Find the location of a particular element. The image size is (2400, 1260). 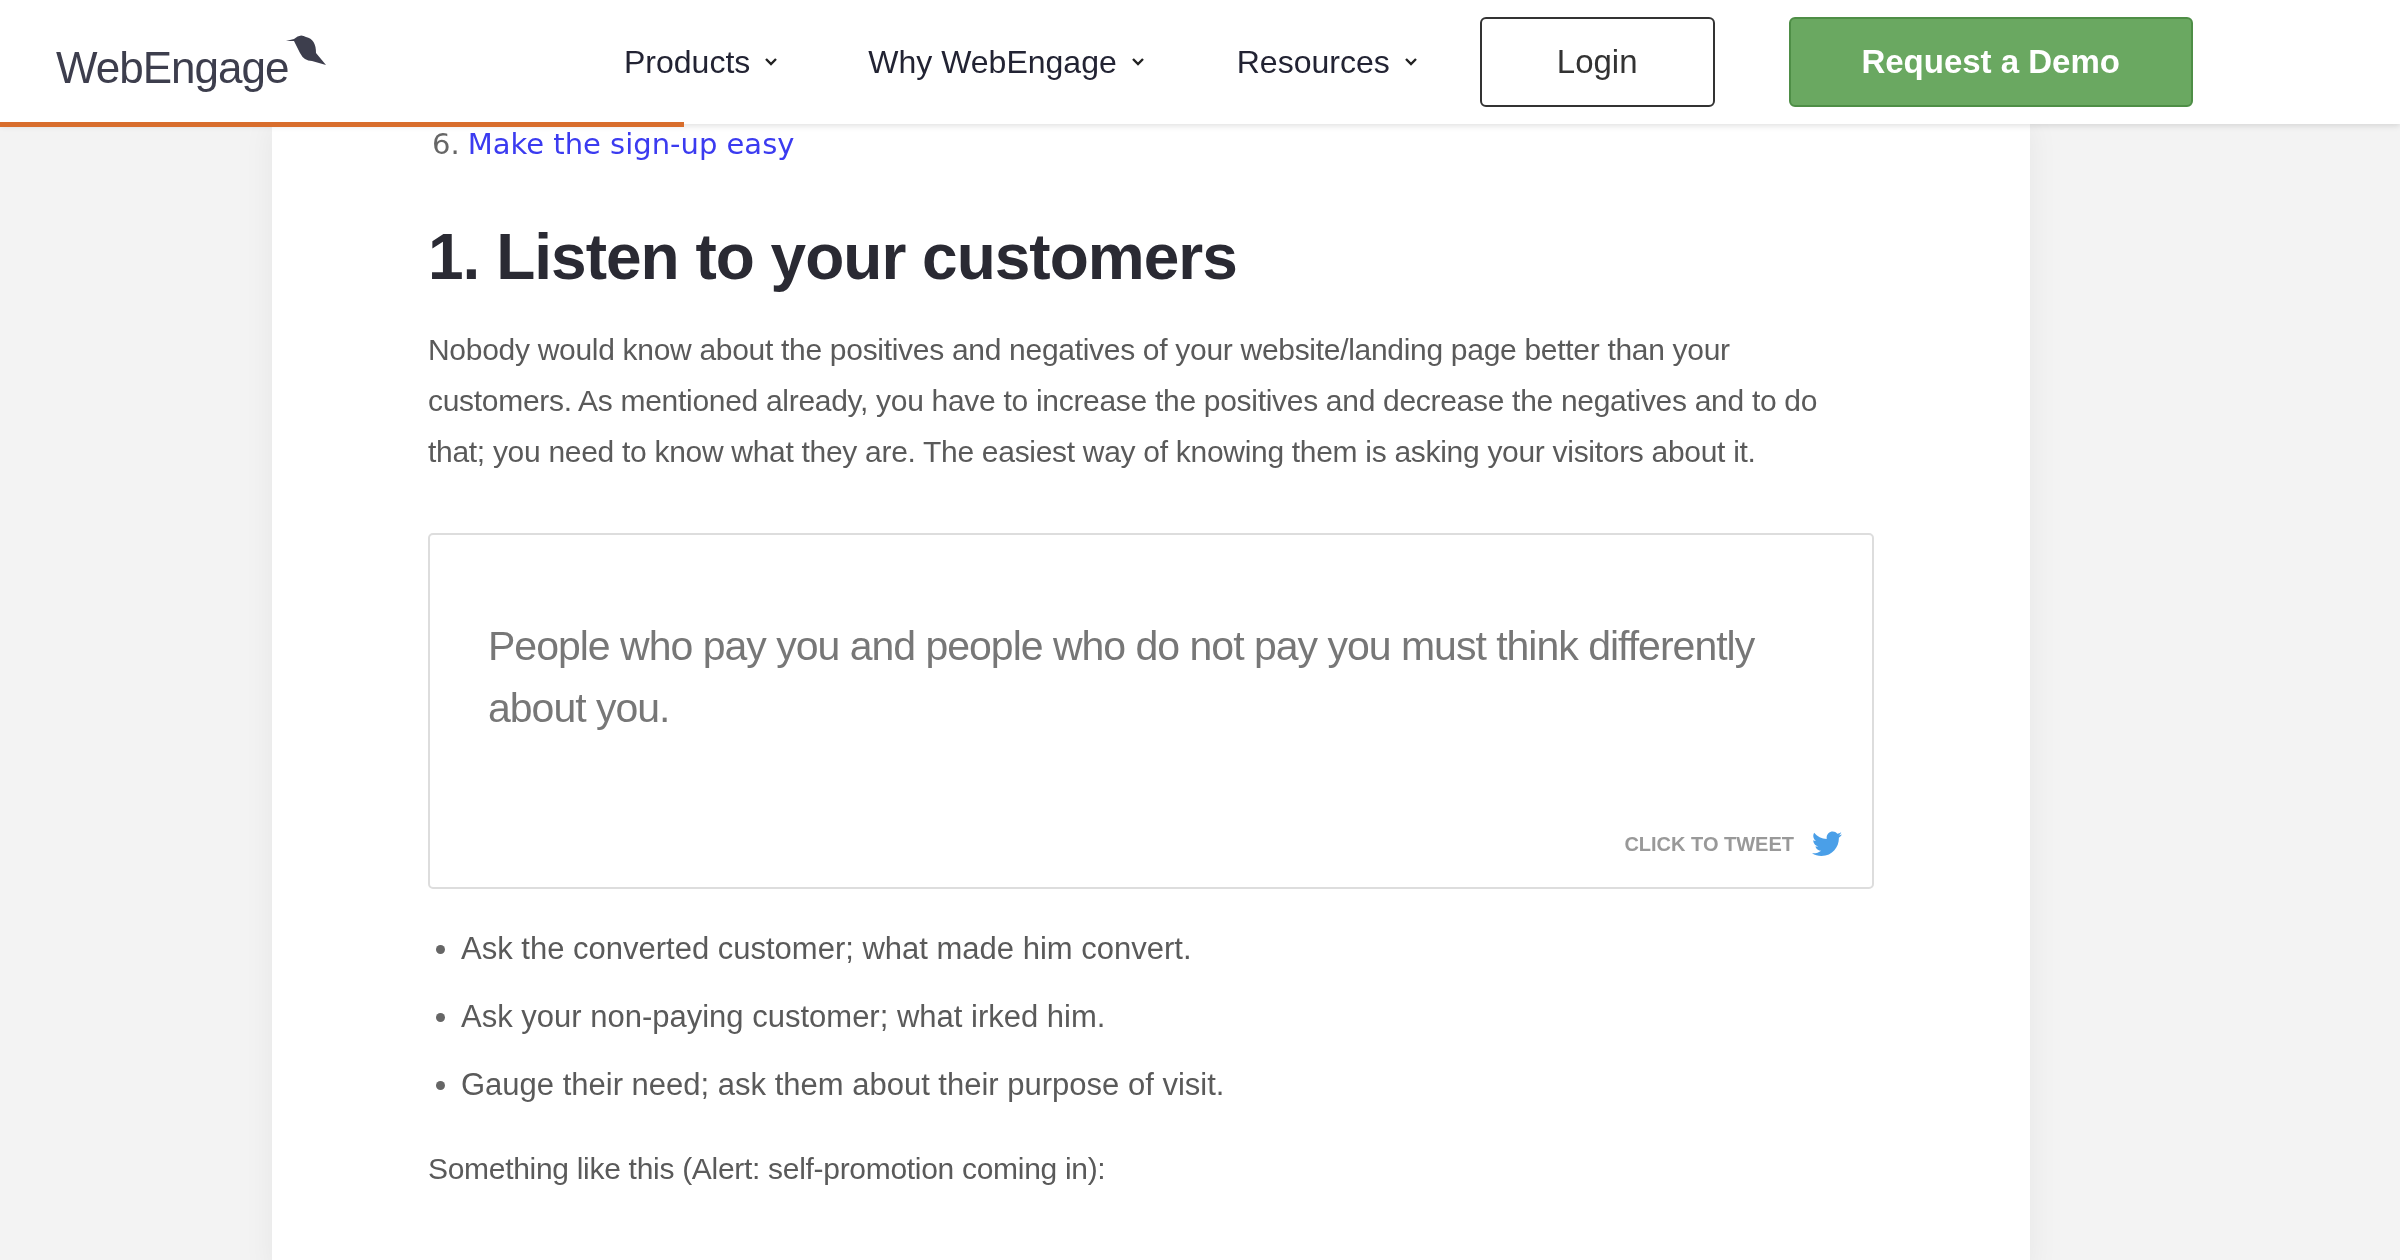

list-item: Gauge their need; ask them about their purpose of visit. is located at coordinates (843, 1085).